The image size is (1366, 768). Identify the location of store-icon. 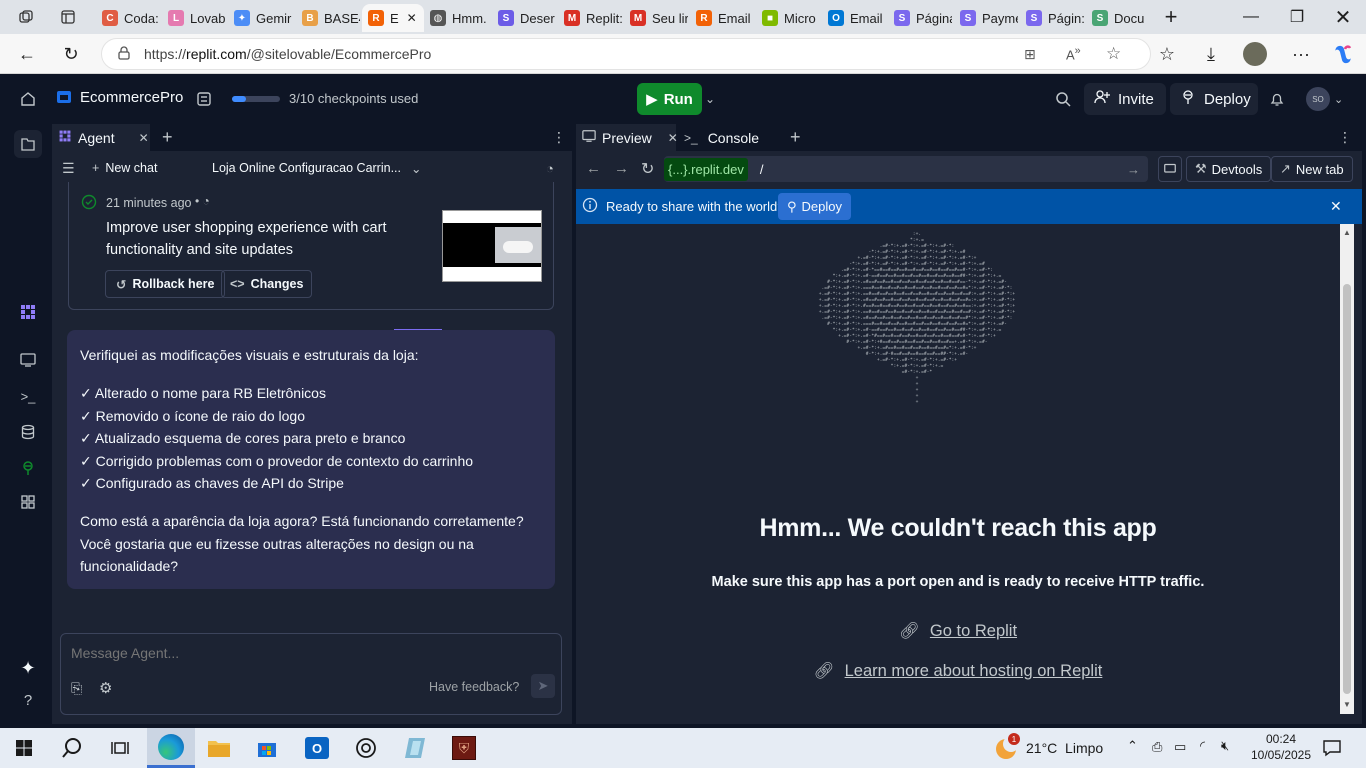
(267, 748).